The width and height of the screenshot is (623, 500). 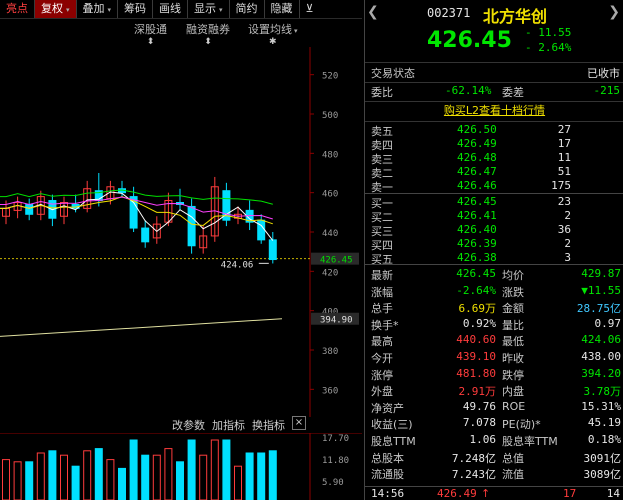 What do you see at coordinates (602, 475) in the screenshot?
I see `stat-value: 3089亿` at bounding box center [602, 475].